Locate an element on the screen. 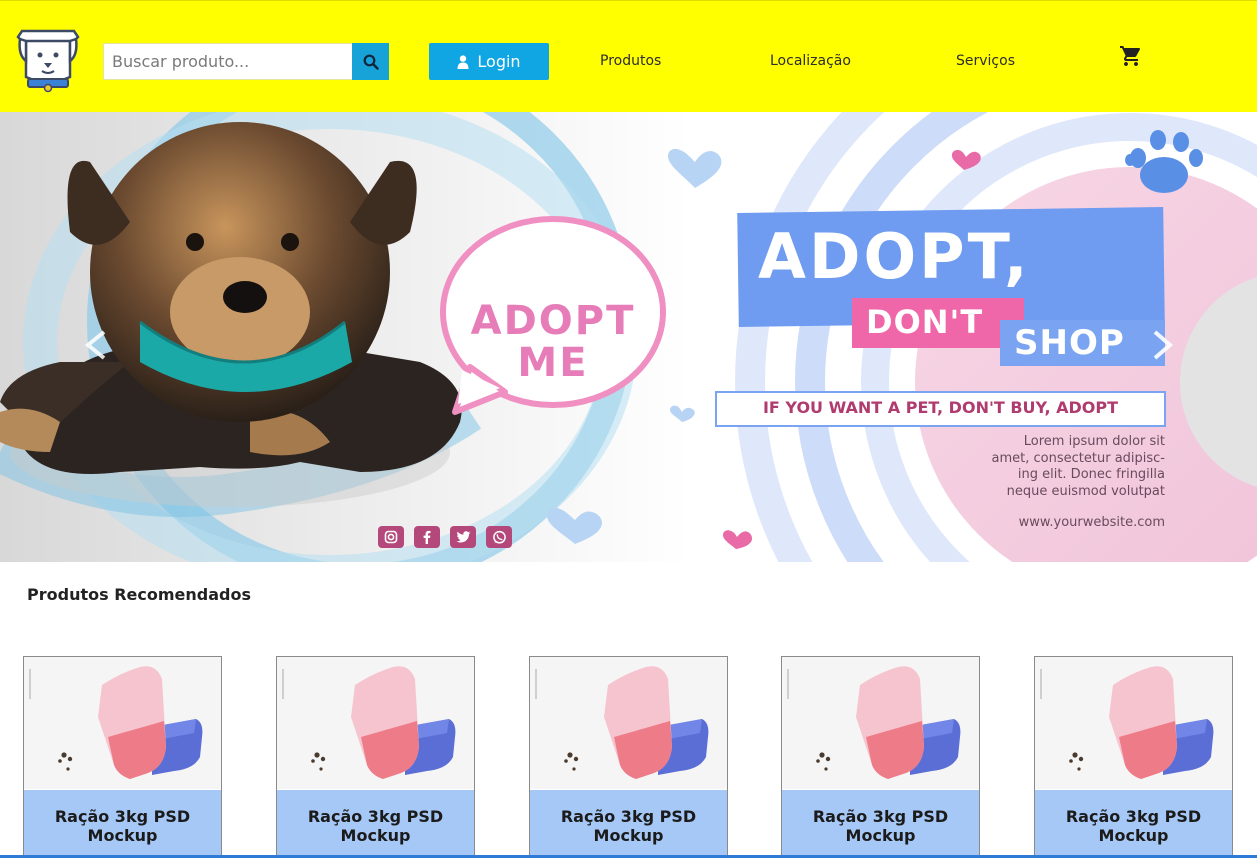 This screenshot has width=1257, height=858. instagram-icon is located at coordinates (391, 537).